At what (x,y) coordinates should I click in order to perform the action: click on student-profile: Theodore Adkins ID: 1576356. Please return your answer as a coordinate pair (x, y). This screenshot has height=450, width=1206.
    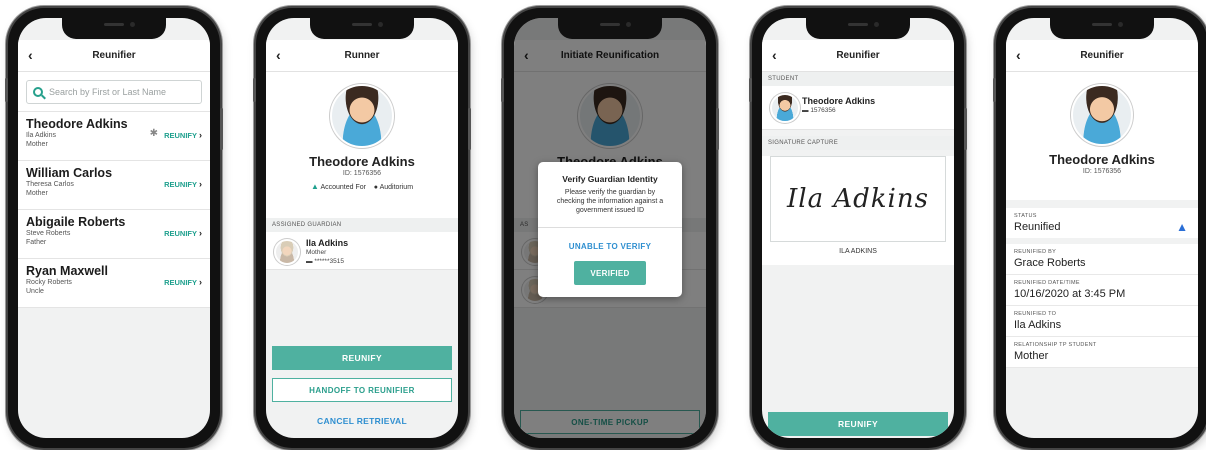
    Looking at the image, I should click on (1102, 136).